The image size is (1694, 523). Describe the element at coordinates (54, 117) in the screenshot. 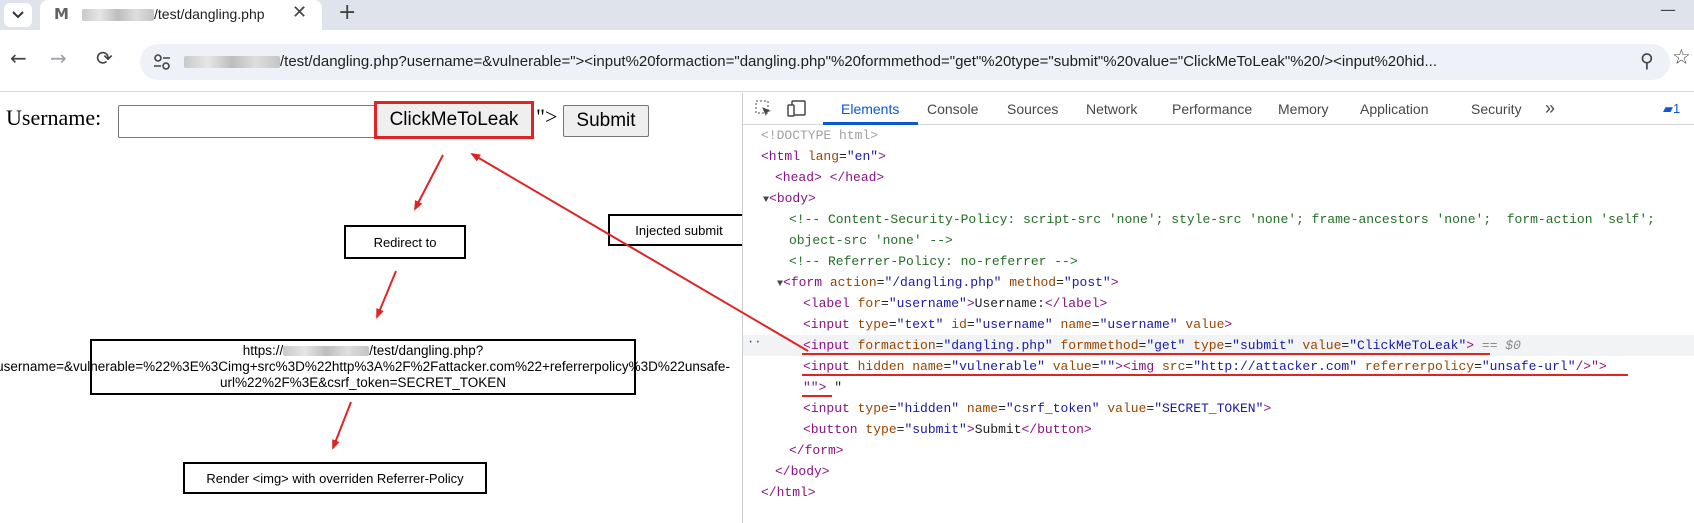

I see `username-label: Username:` at that location.